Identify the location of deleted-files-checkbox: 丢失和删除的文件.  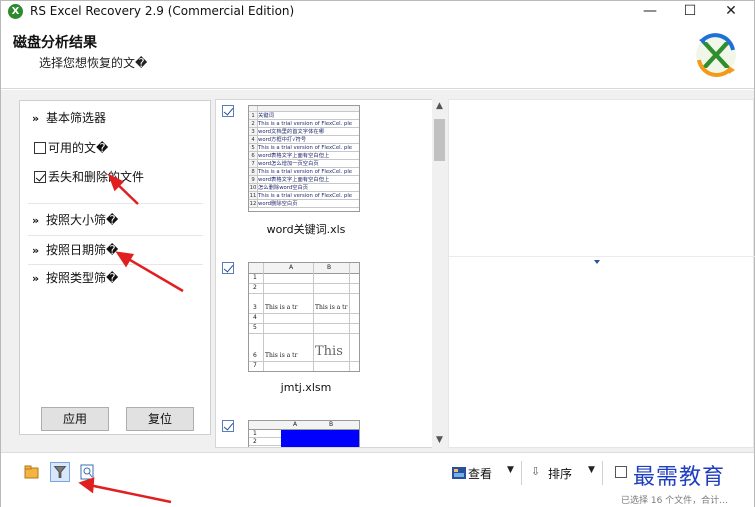
(89, 176).